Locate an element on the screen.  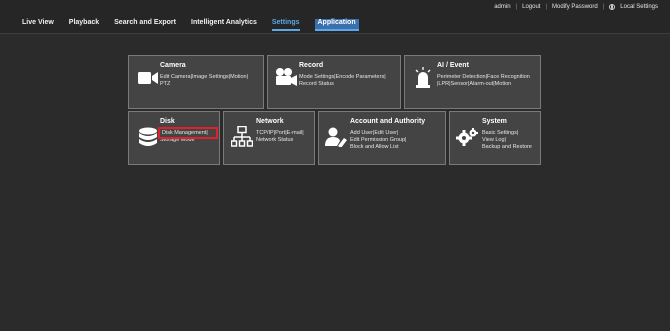
user-edit-icon is located at coordinates (336, 137).